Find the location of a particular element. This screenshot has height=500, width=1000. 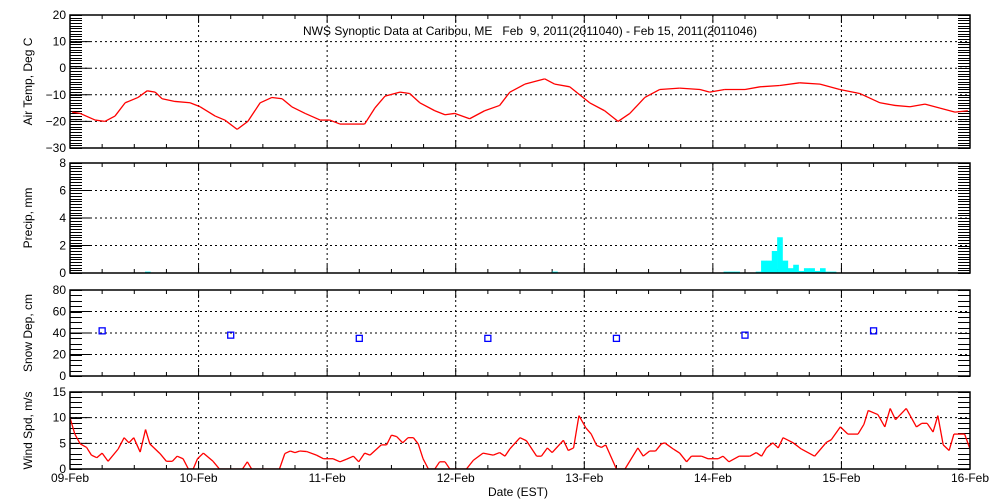

y-tick-label: 0 is located at coordinates (62, 68).